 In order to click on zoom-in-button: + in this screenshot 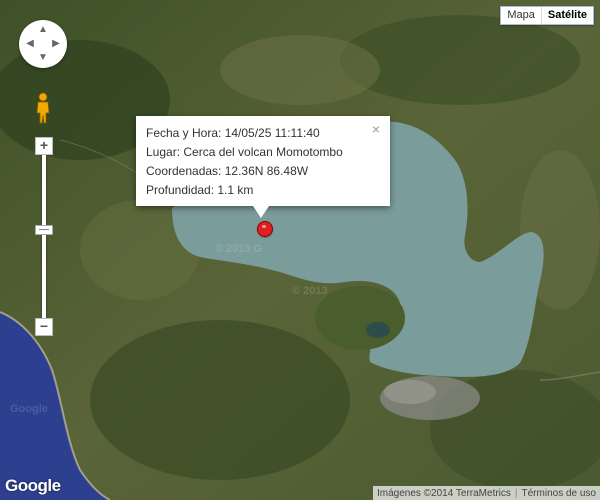, I will do `click(44, 146)`.